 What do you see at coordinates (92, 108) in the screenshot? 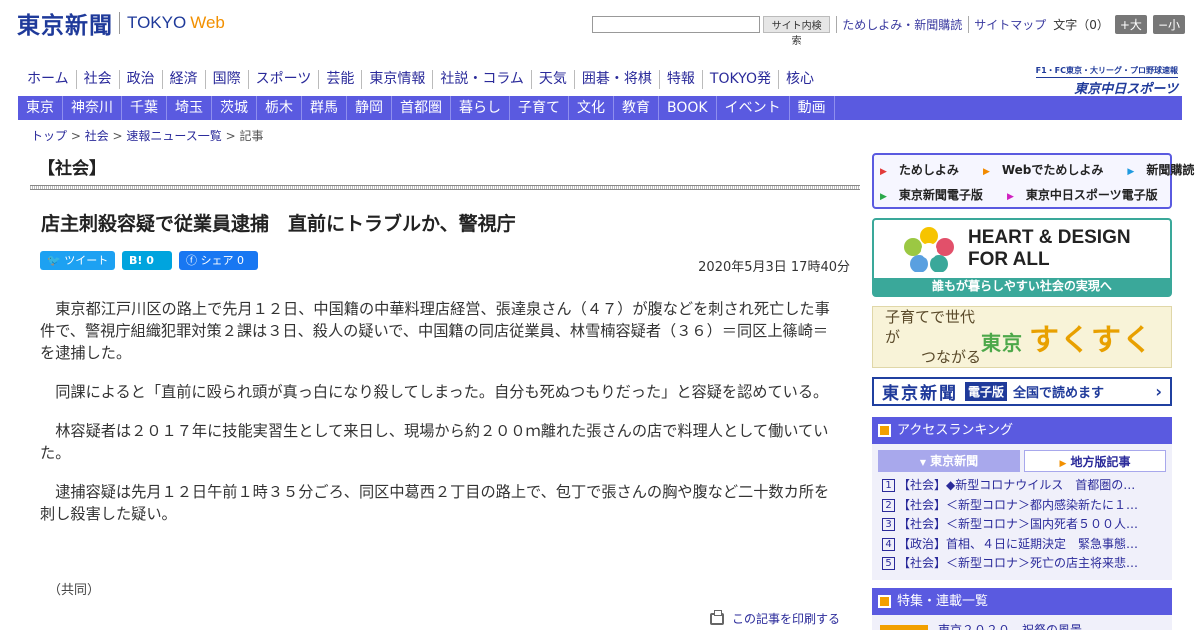
I see `subnav-kanagawa: 神奈川` at bounding box center [92, 108].